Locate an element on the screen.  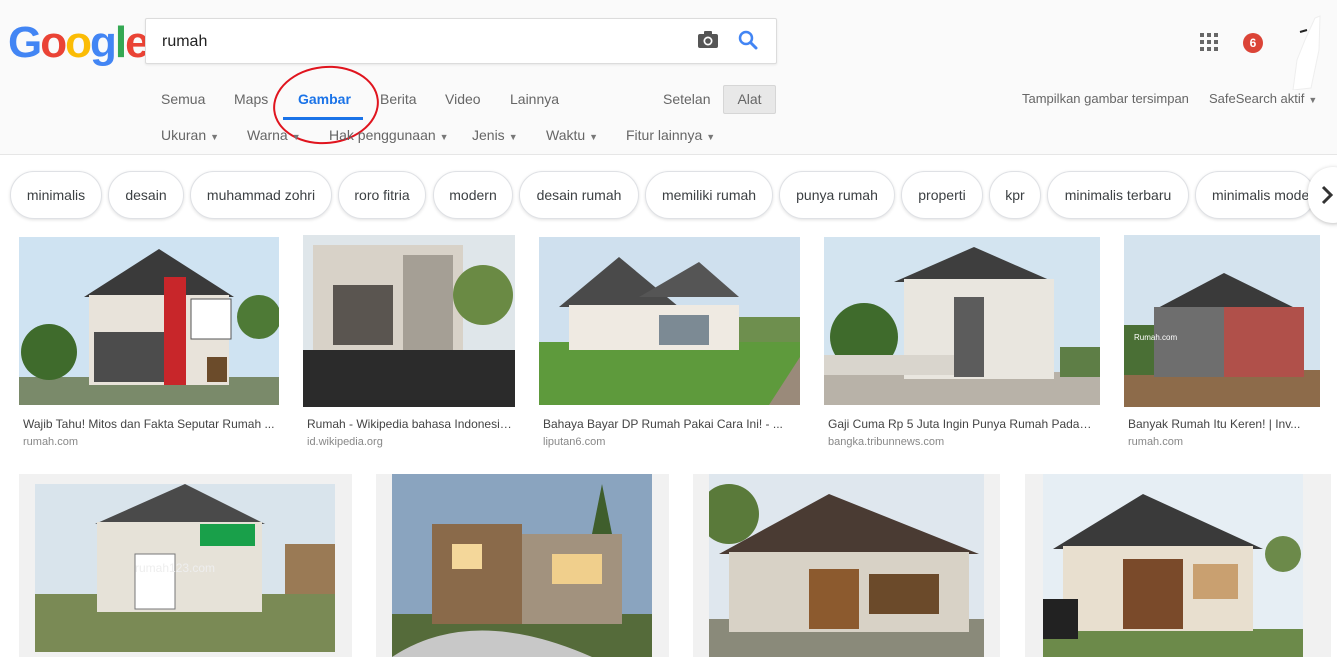
google-logo: Google is located at coordinates (79, 43).